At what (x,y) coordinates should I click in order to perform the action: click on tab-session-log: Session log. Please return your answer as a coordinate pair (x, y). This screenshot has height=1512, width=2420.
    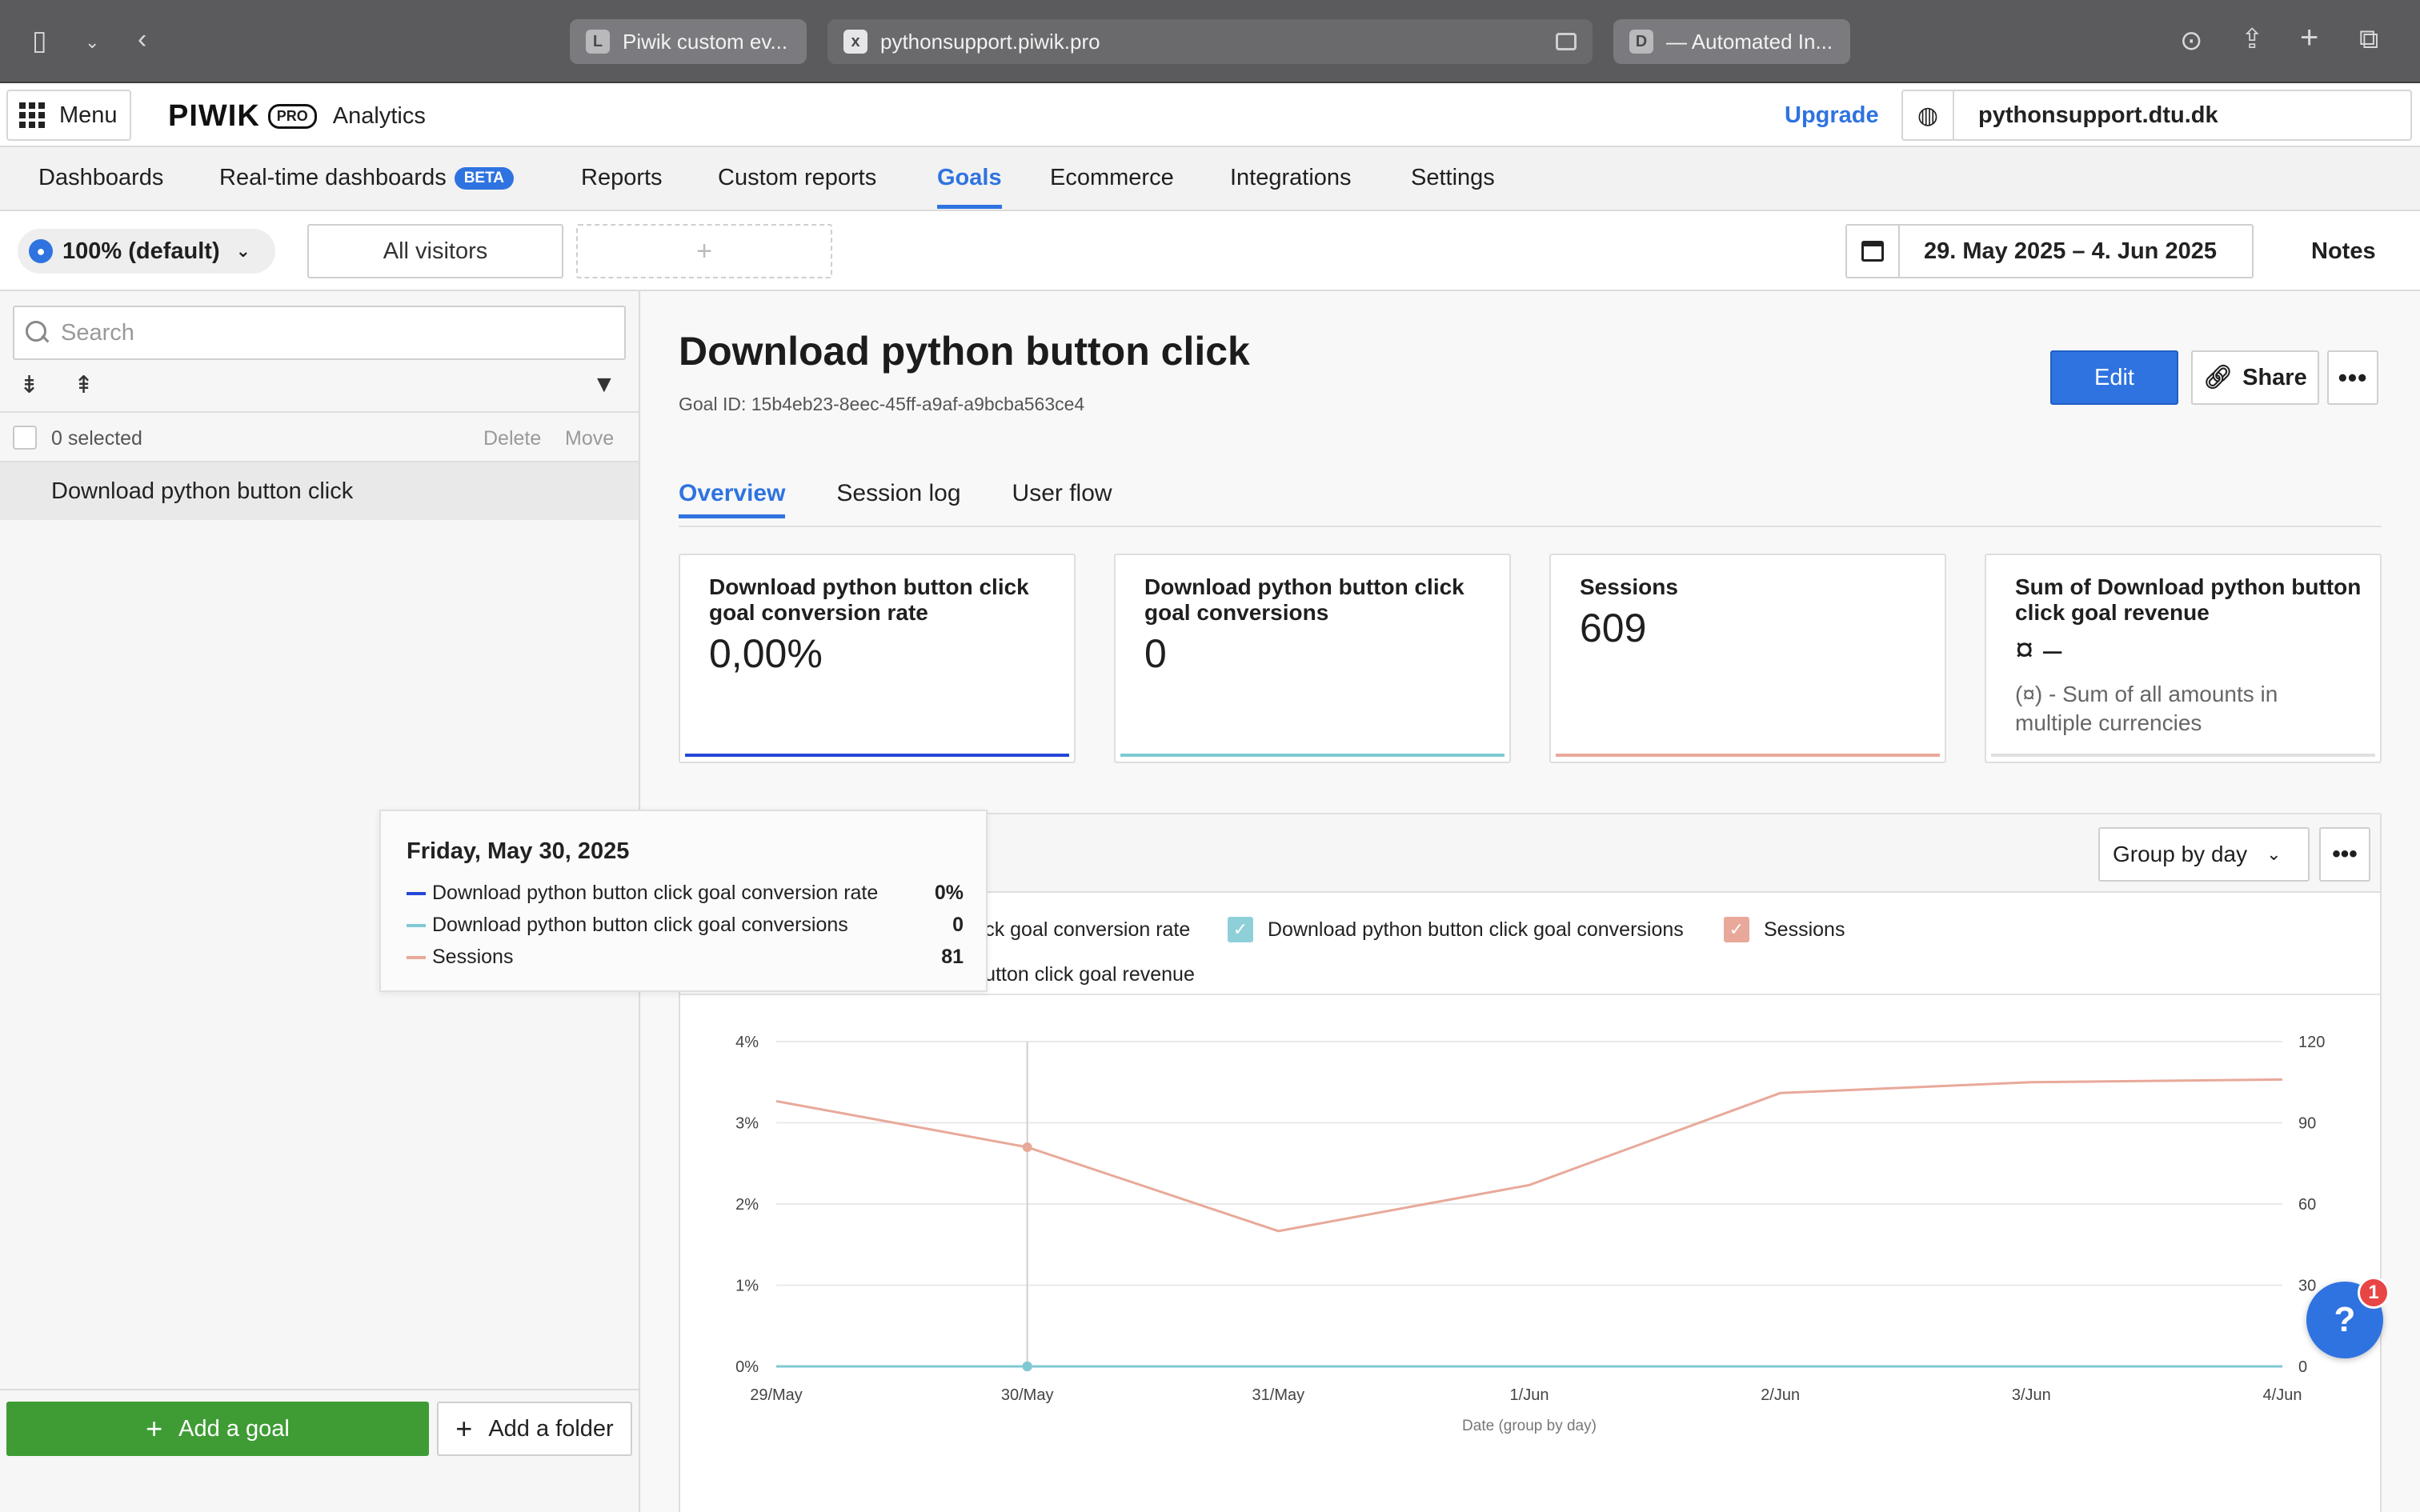
    Looking at the image, I should click on (898, 499).